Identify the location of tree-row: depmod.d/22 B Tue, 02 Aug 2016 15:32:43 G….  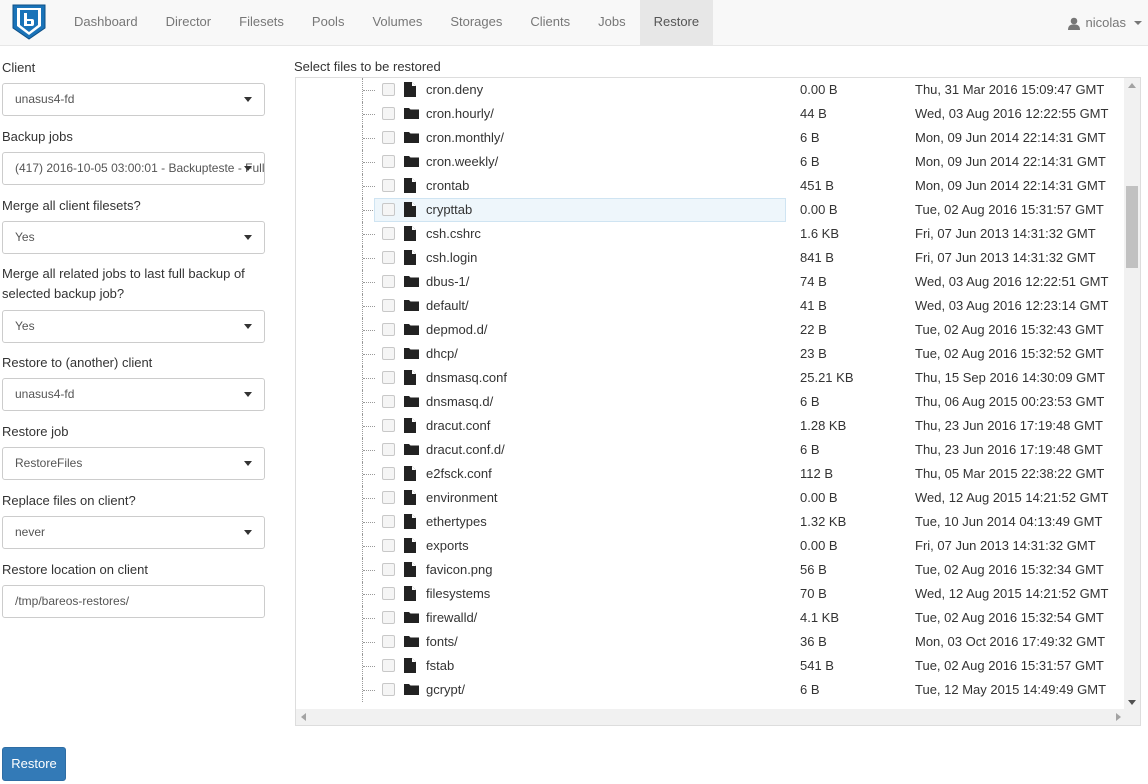
(711, 330).